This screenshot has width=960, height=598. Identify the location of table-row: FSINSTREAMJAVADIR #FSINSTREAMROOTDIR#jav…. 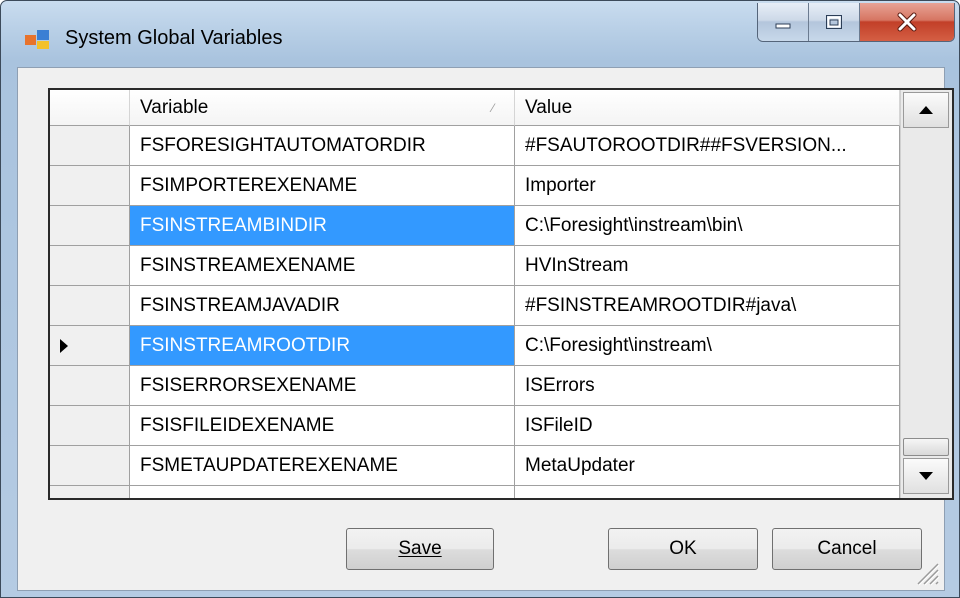
(475, 306).